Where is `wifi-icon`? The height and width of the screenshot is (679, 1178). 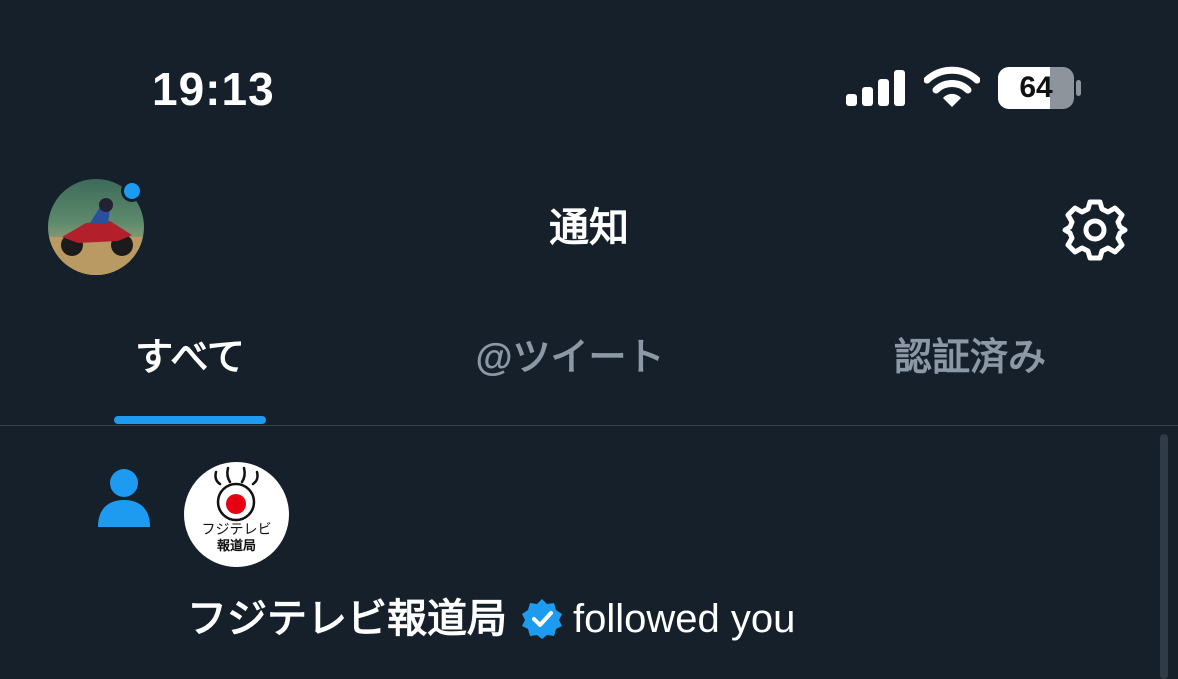
wifi-icon is located at coordinates (952, 86).